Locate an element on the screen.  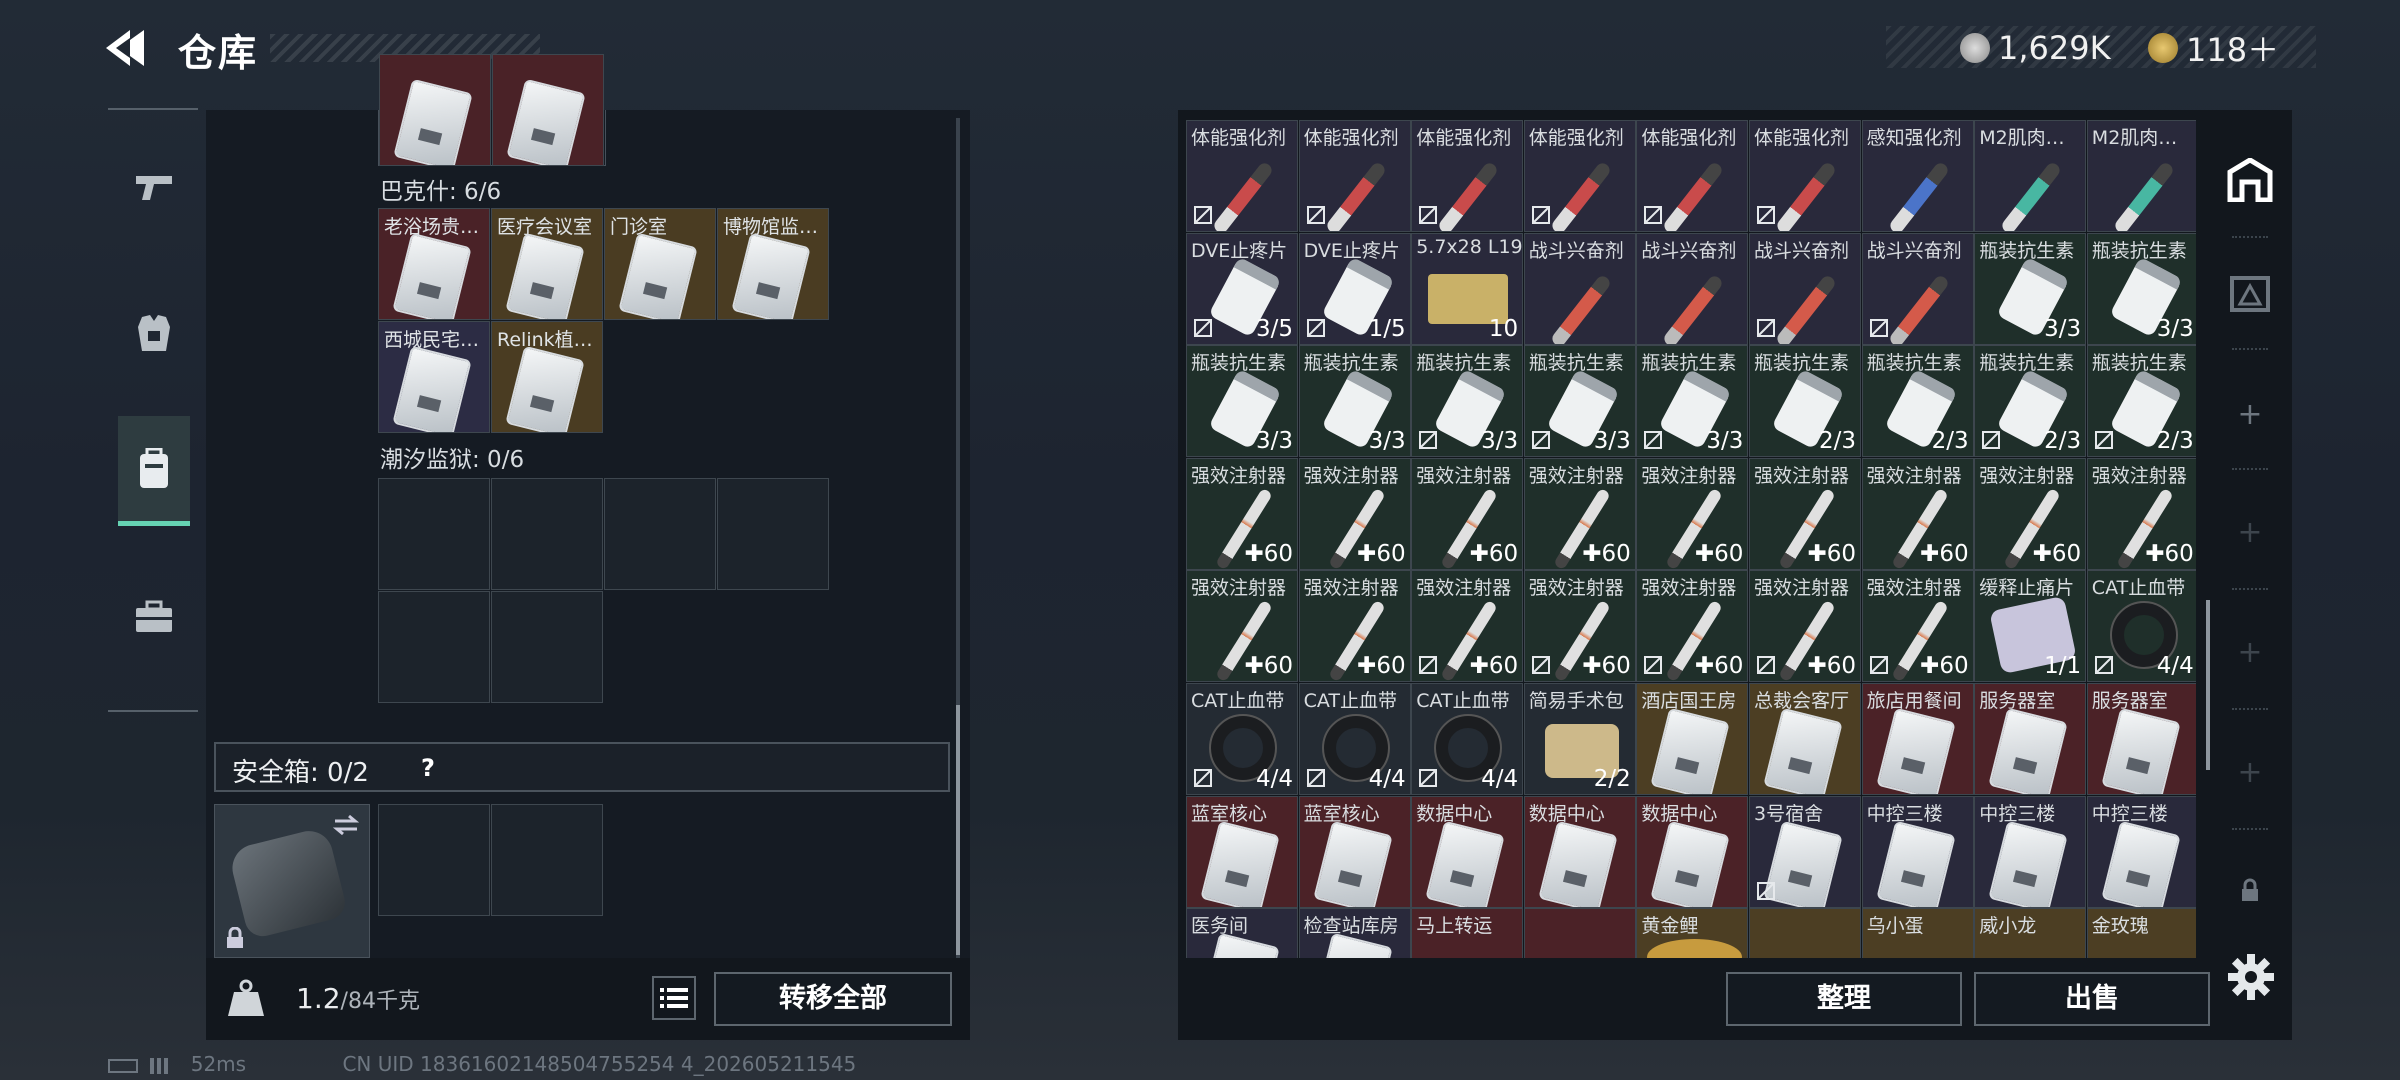
locked-tab is located at coordinates (2250, 890).